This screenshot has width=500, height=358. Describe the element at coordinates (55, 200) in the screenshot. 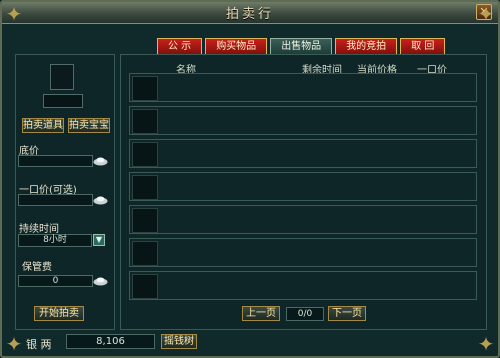

I see `buyout-input` at that location.